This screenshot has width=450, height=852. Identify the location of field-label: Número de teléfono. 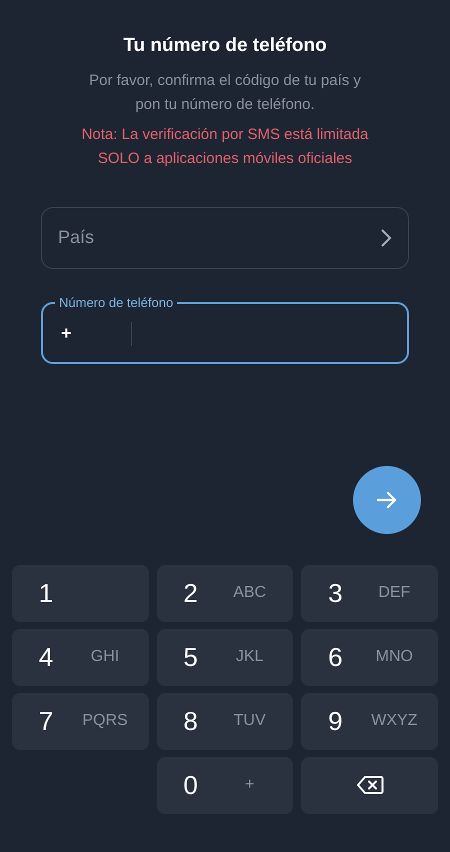
(116, 302).